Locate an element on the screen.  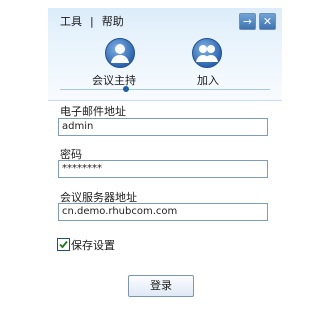
tab-indicator-line is located at coordinates (165, 89).